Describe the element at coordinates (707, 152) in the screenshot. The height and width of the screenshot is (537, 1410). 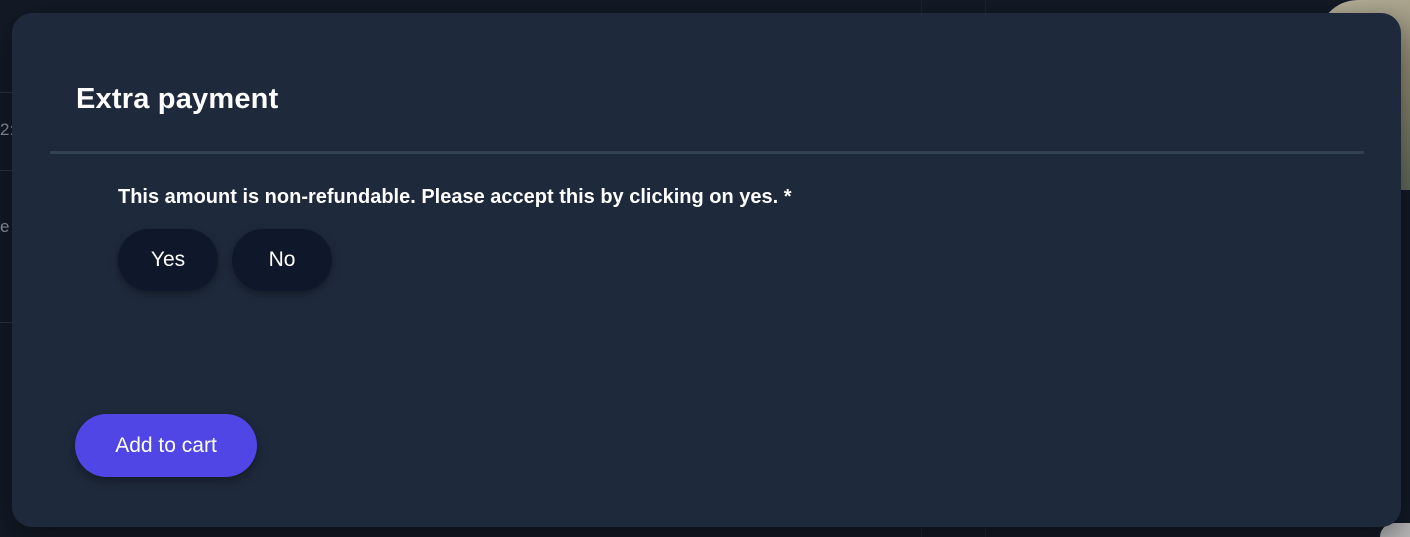
I see `modal-header-divider` at that location.